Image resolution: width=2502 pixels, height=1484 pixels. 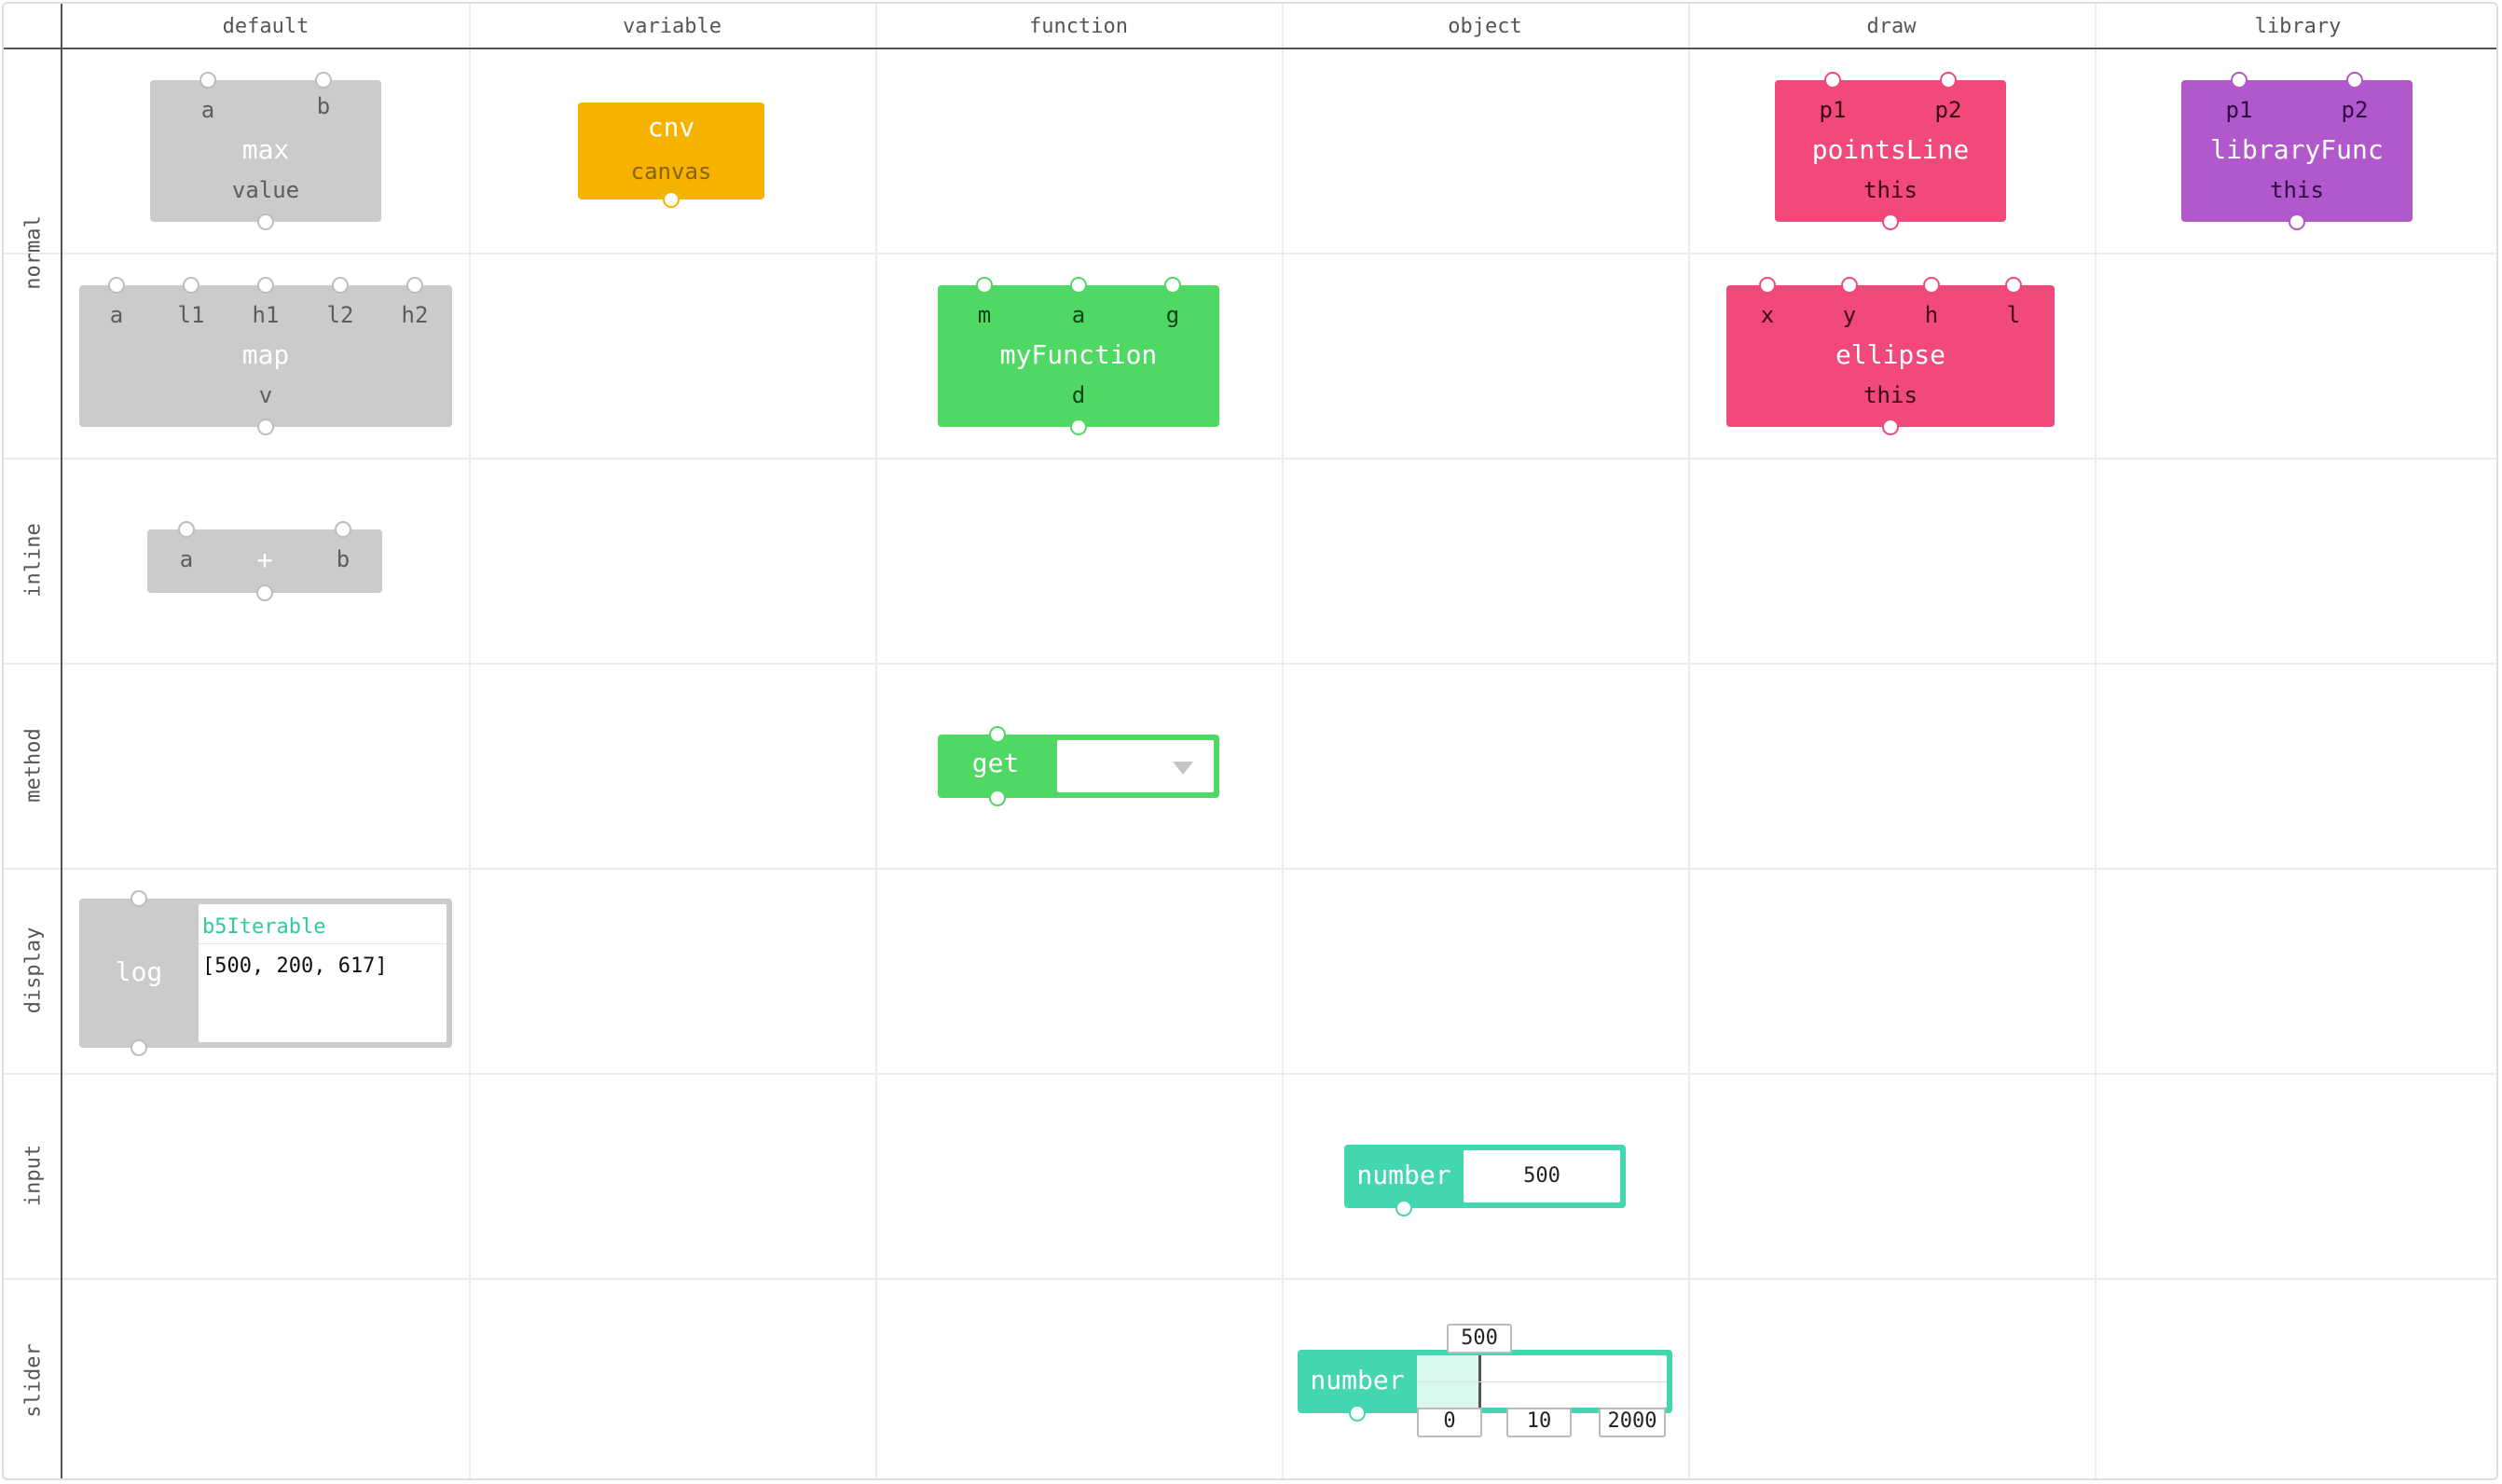 What do you see at coordinates (1078, 395) in the screenshot?
I see `output-label: d` at bounding box center [1078, 395].